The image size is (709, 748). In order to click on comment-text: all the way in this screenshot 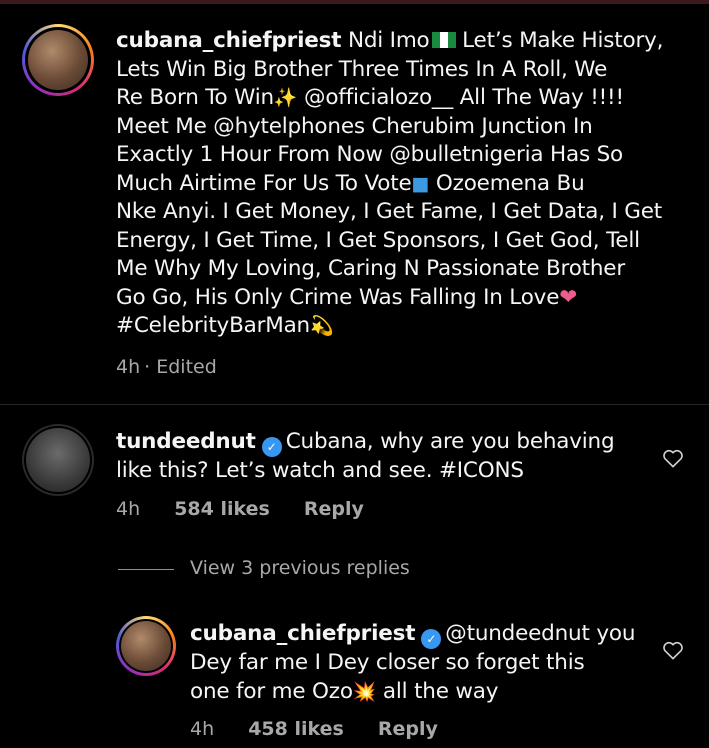, I will do `click(440, 691)`.